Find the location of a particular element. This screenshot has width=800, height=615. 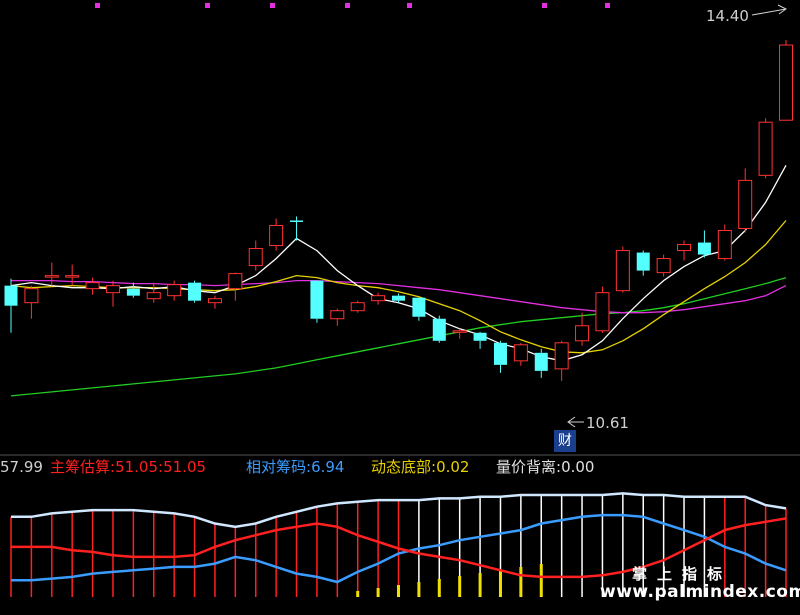

legend-leading-value: 57.99 is located at coordinates (21, 467).